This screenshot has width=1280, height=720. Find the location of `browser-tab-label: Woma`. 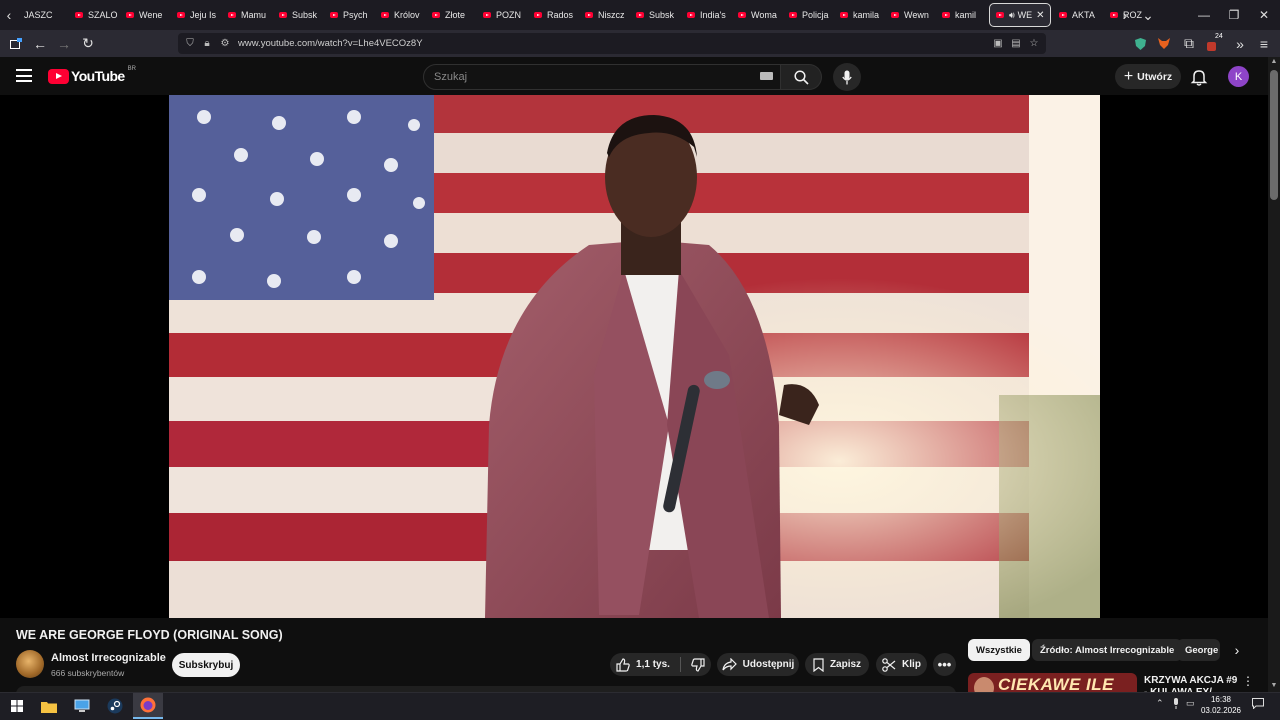

browser-tab-label: Woma is located at coordinates (764, 15).